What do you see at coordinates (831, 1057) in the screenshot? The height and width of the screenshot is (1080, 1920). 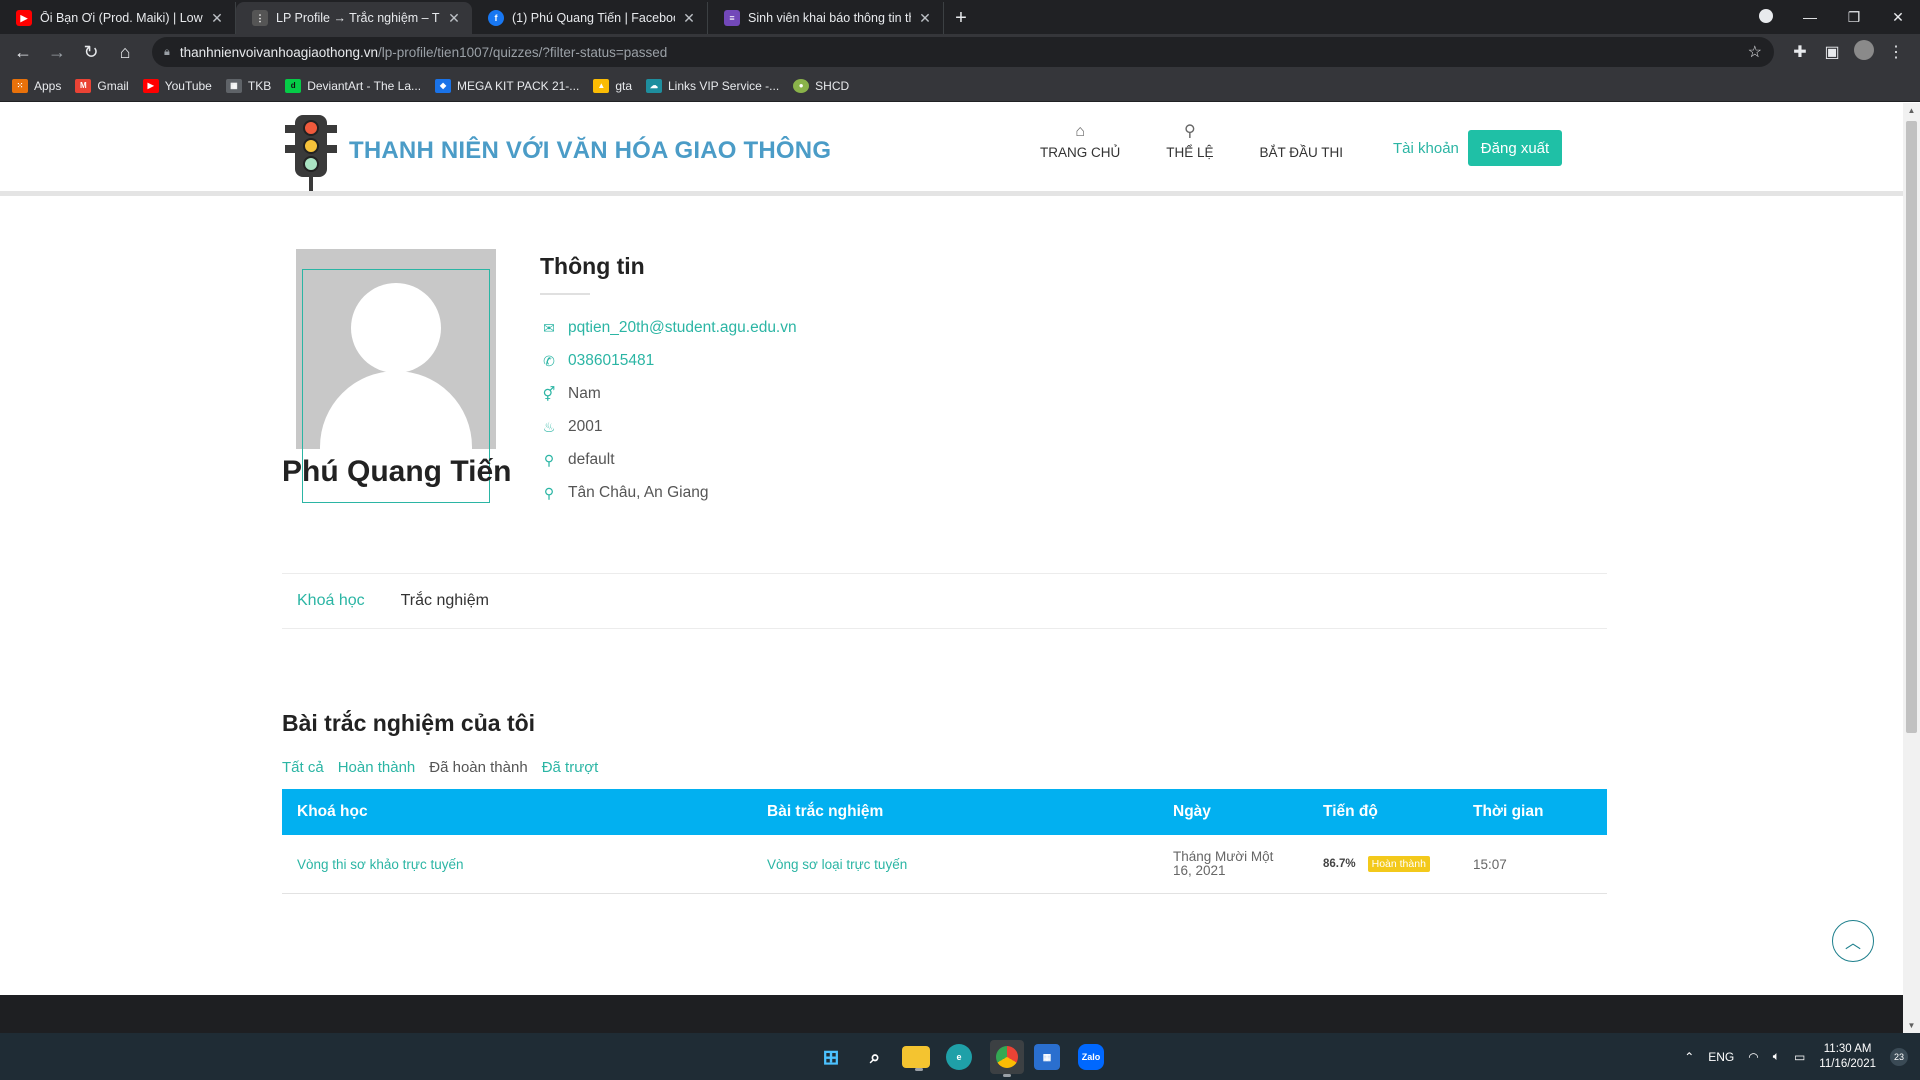 I see `start-button: ⊞` at bounding box center [831, 1057].